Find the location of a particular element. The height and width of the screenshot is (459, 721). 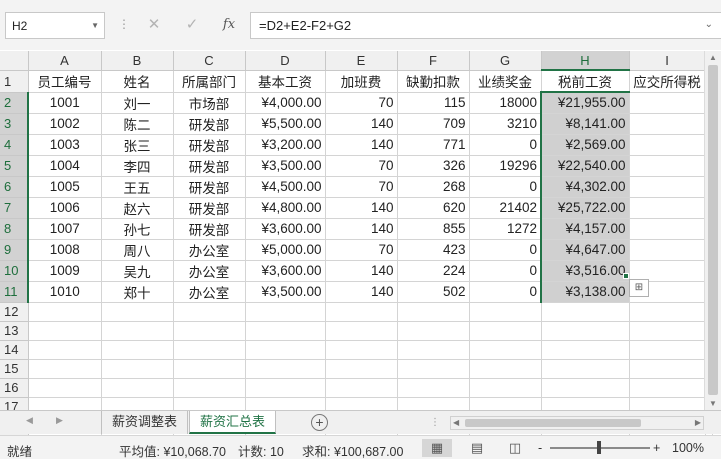

prev-sheet-icon: ◀ is located at coordinates (29, 420).